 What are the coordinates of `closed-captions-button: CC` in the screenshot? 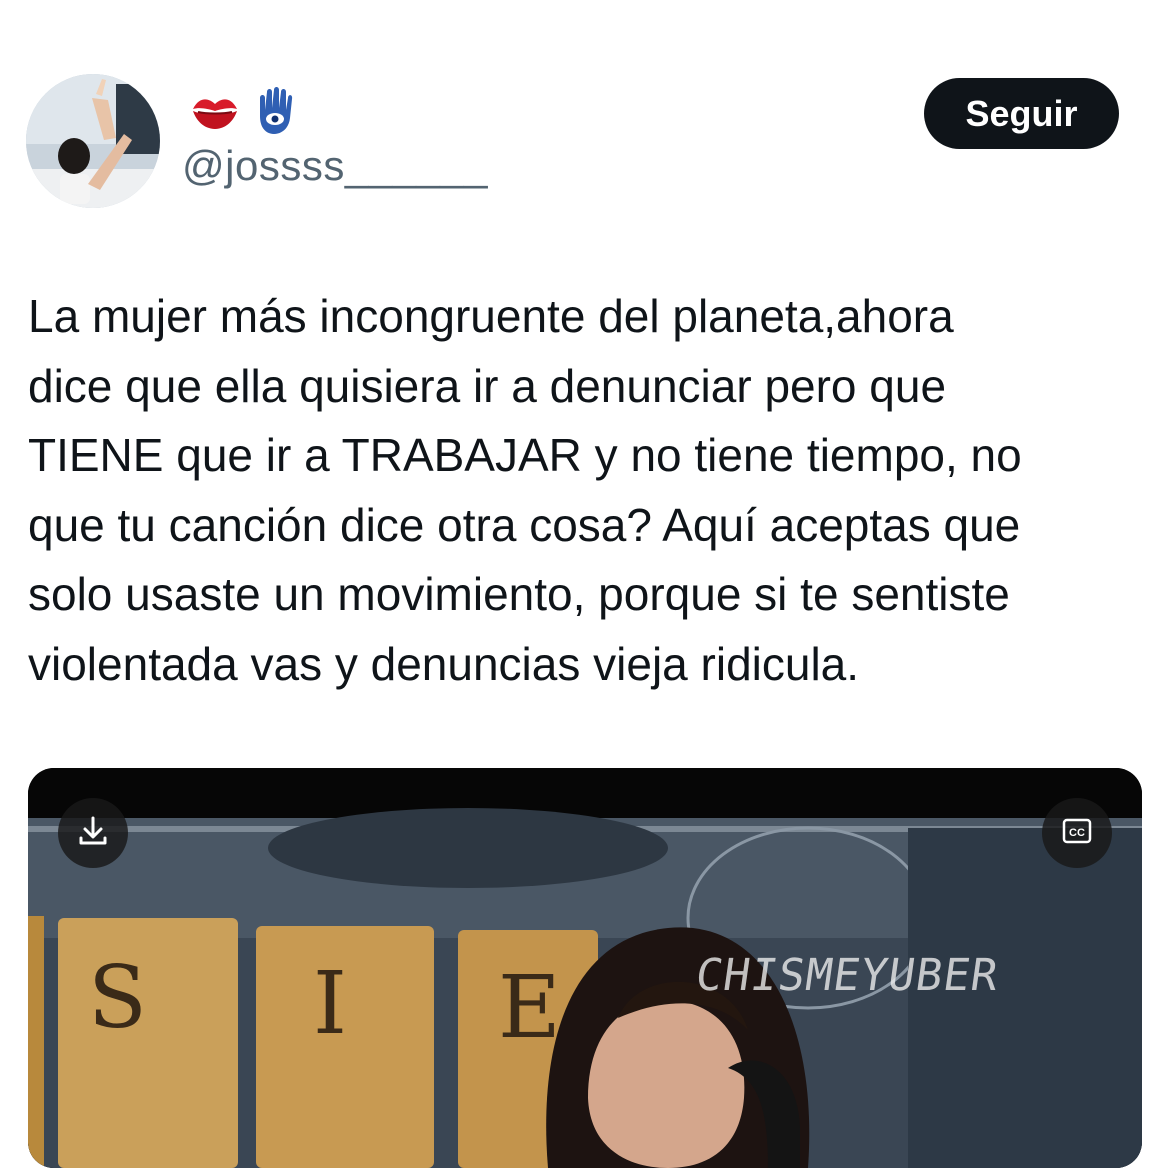 It's located at (1077, 833).